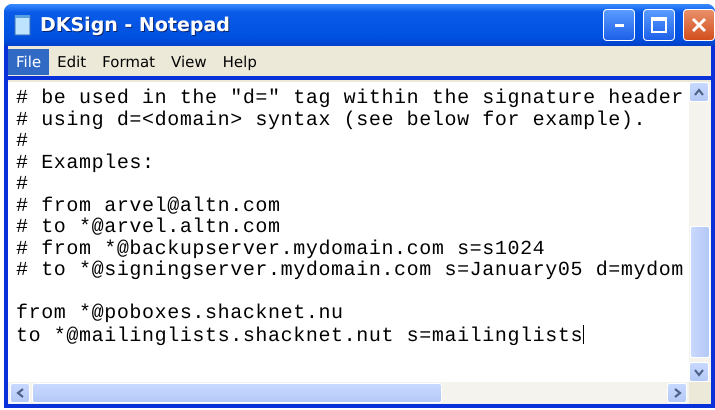 This screenshot has height=410, width=715. I want to click on notepad-icon, so click(23, 25).